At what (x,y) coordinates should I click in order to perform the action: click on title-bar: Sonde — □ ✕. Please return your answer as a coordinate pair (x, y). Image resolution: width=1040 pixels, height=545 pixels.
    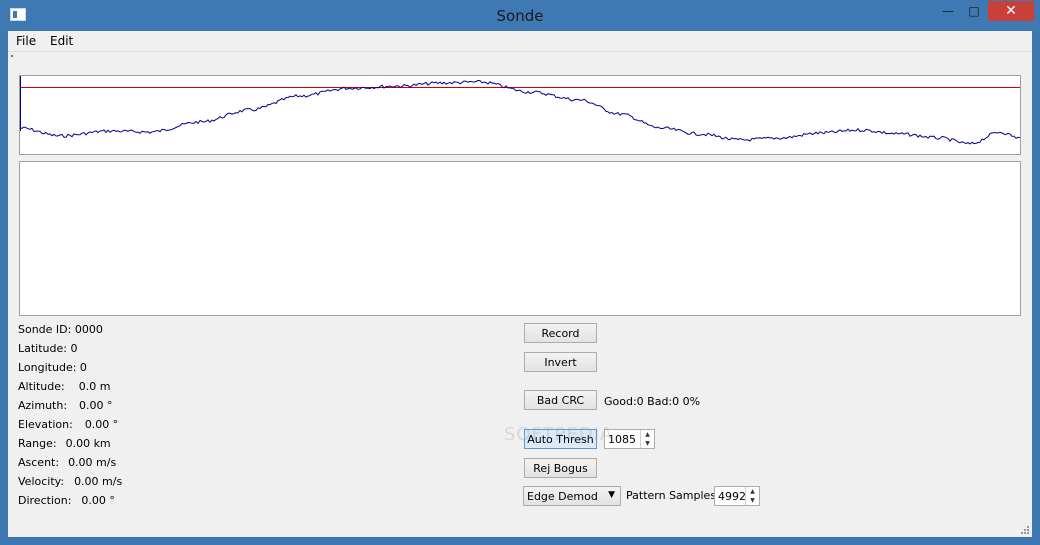
    Looking at the image, I should click on (520, 15).